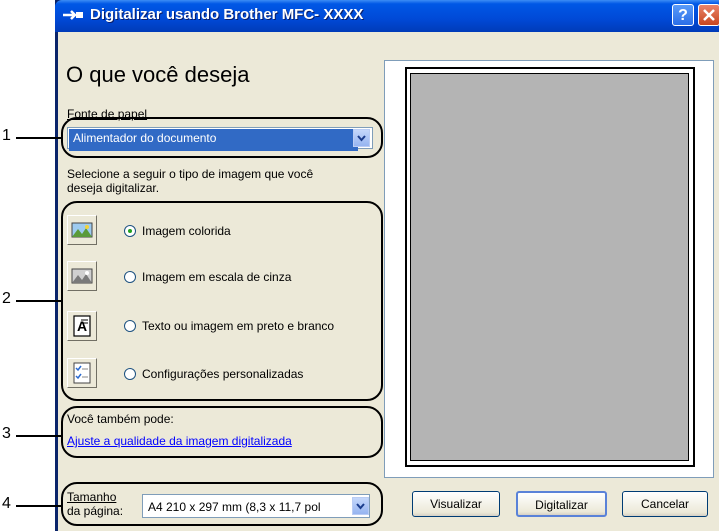 The image size is (719, 531). I want to click on cancel-button: Cancelar, so click(665, 504).